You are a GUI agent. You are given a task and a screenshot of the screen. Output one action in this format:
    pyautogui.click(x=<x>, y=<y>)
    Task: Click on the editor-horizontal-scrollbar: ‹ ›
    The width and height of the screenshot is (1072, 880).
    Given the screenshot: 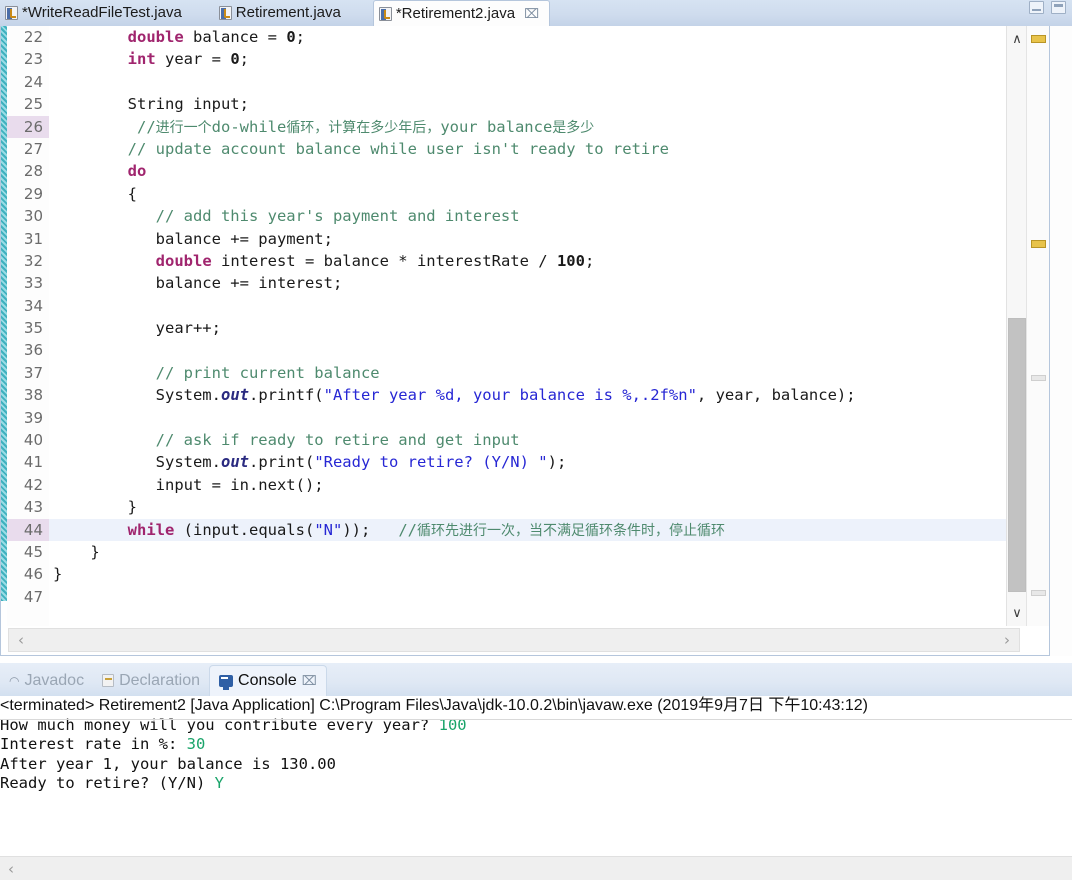 What is the action you would take?
    pyautogui.click(x=514, y=640)
    